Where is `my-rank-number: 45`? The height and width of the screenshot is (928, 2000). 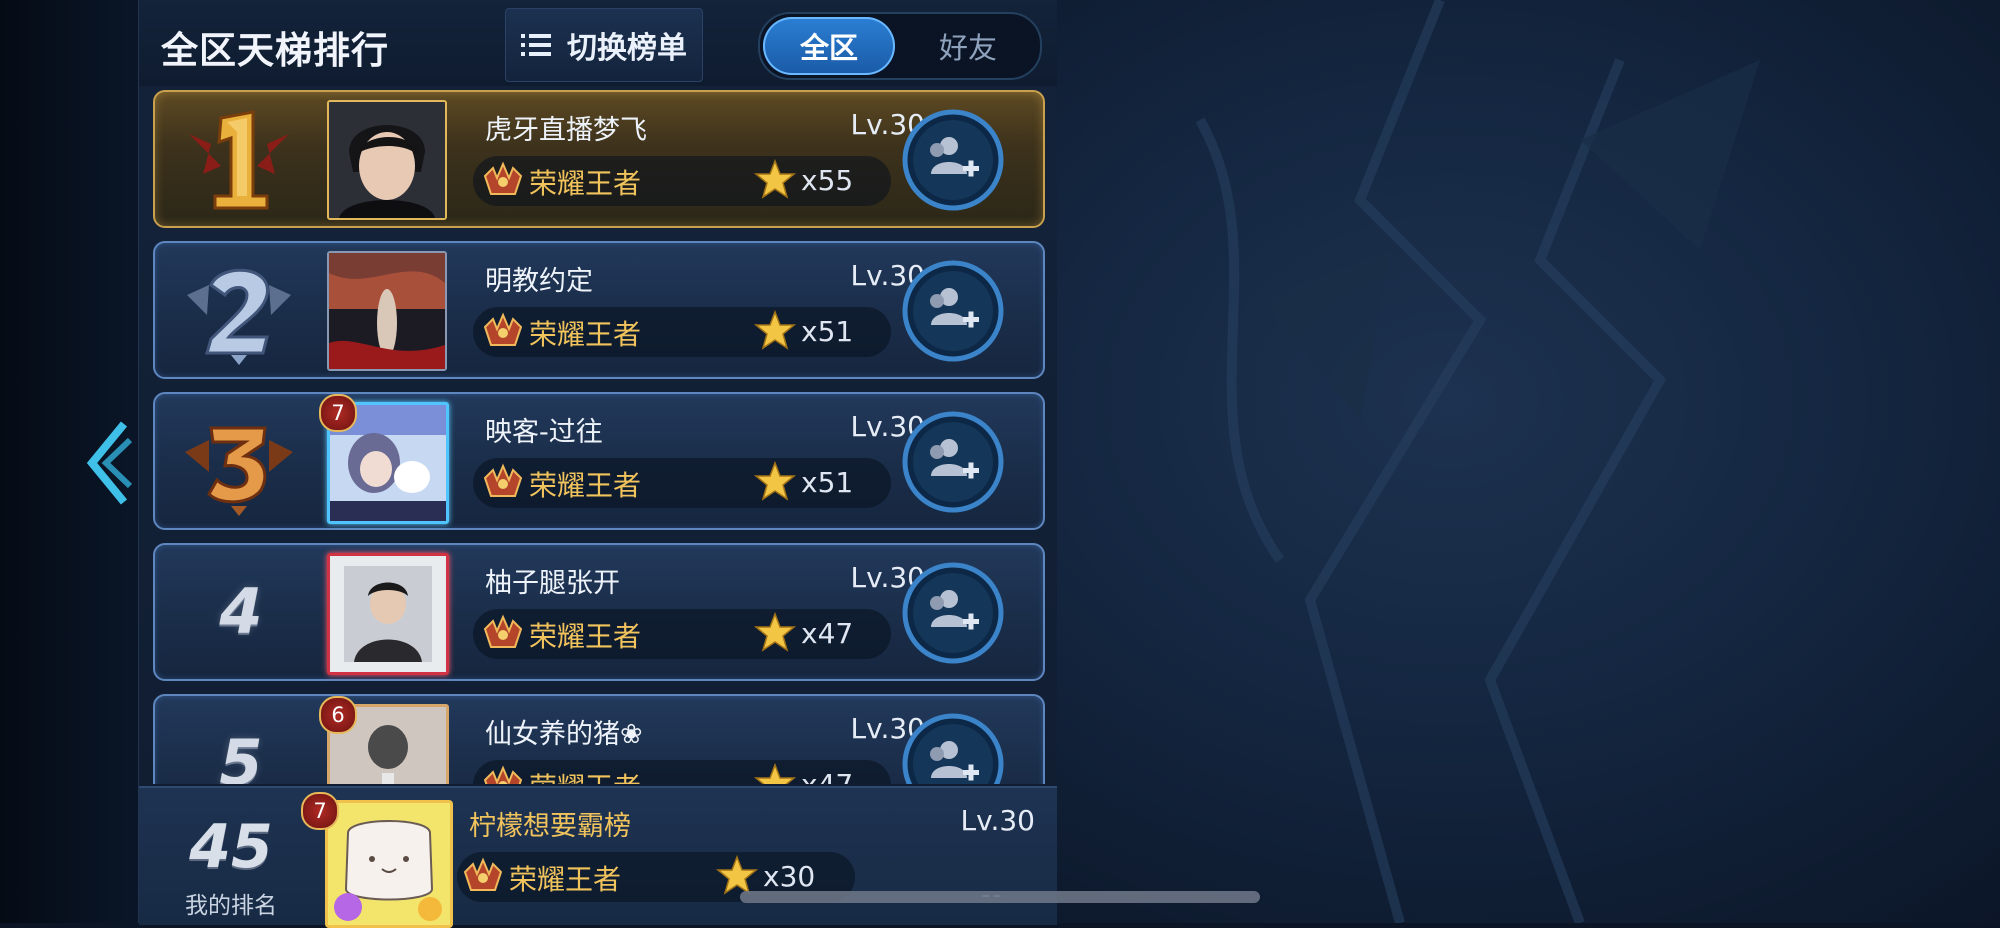 my-rank-number: 45 is located at coordinates (231, 847).